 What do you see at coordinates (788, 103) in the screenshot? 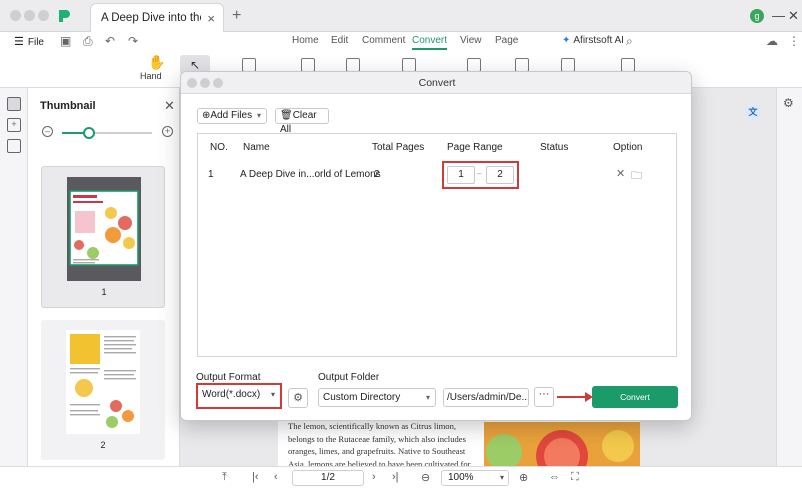
I see `properties-panel-icon: ⚙` at bounding box center [788, 103].